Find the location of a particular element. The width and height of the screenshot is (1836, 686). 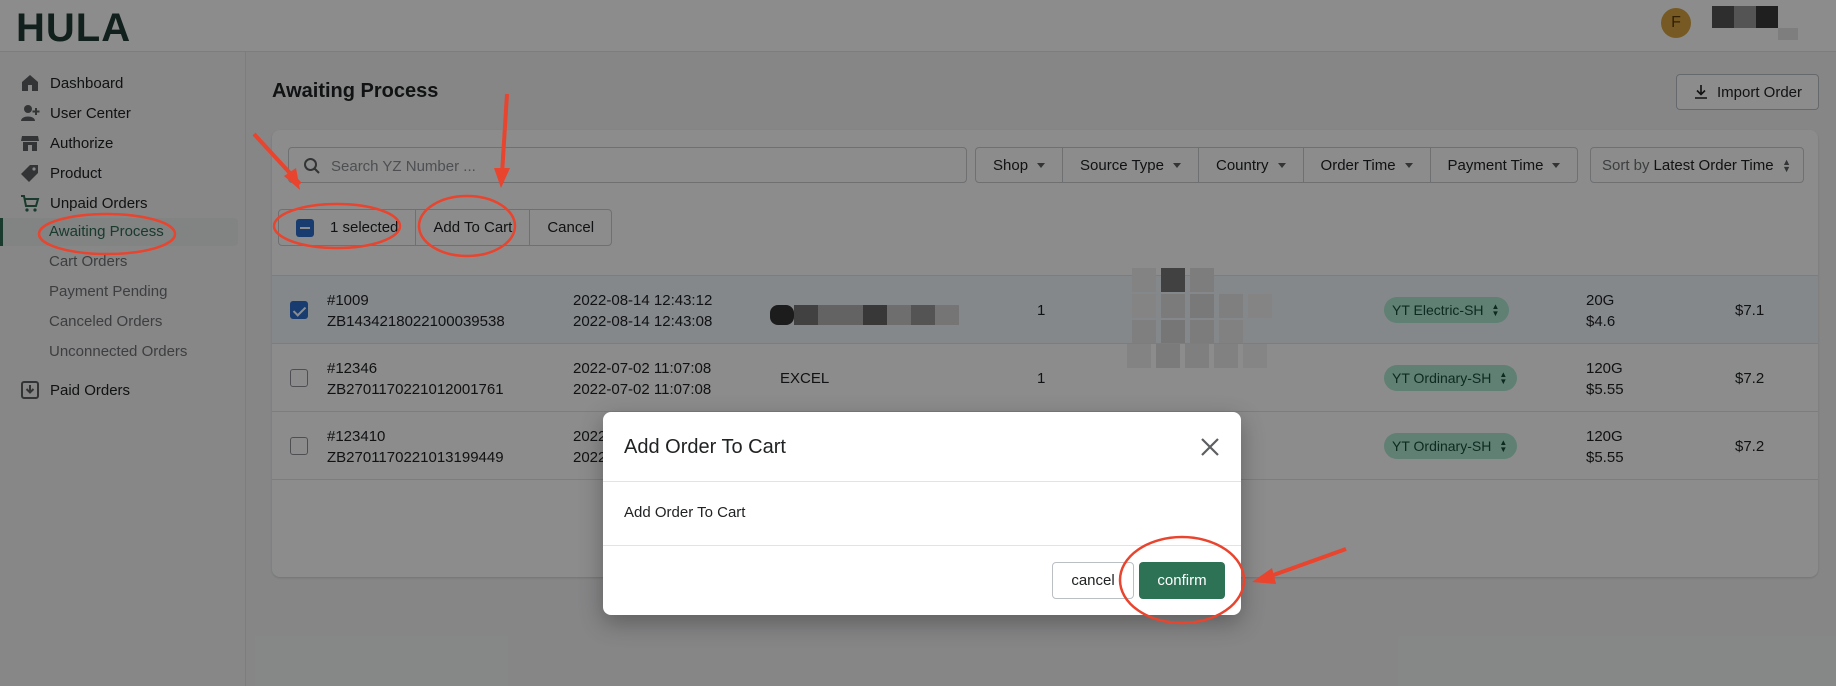

modal-cancel-button: cancel is located at coordinates (1093, 580).